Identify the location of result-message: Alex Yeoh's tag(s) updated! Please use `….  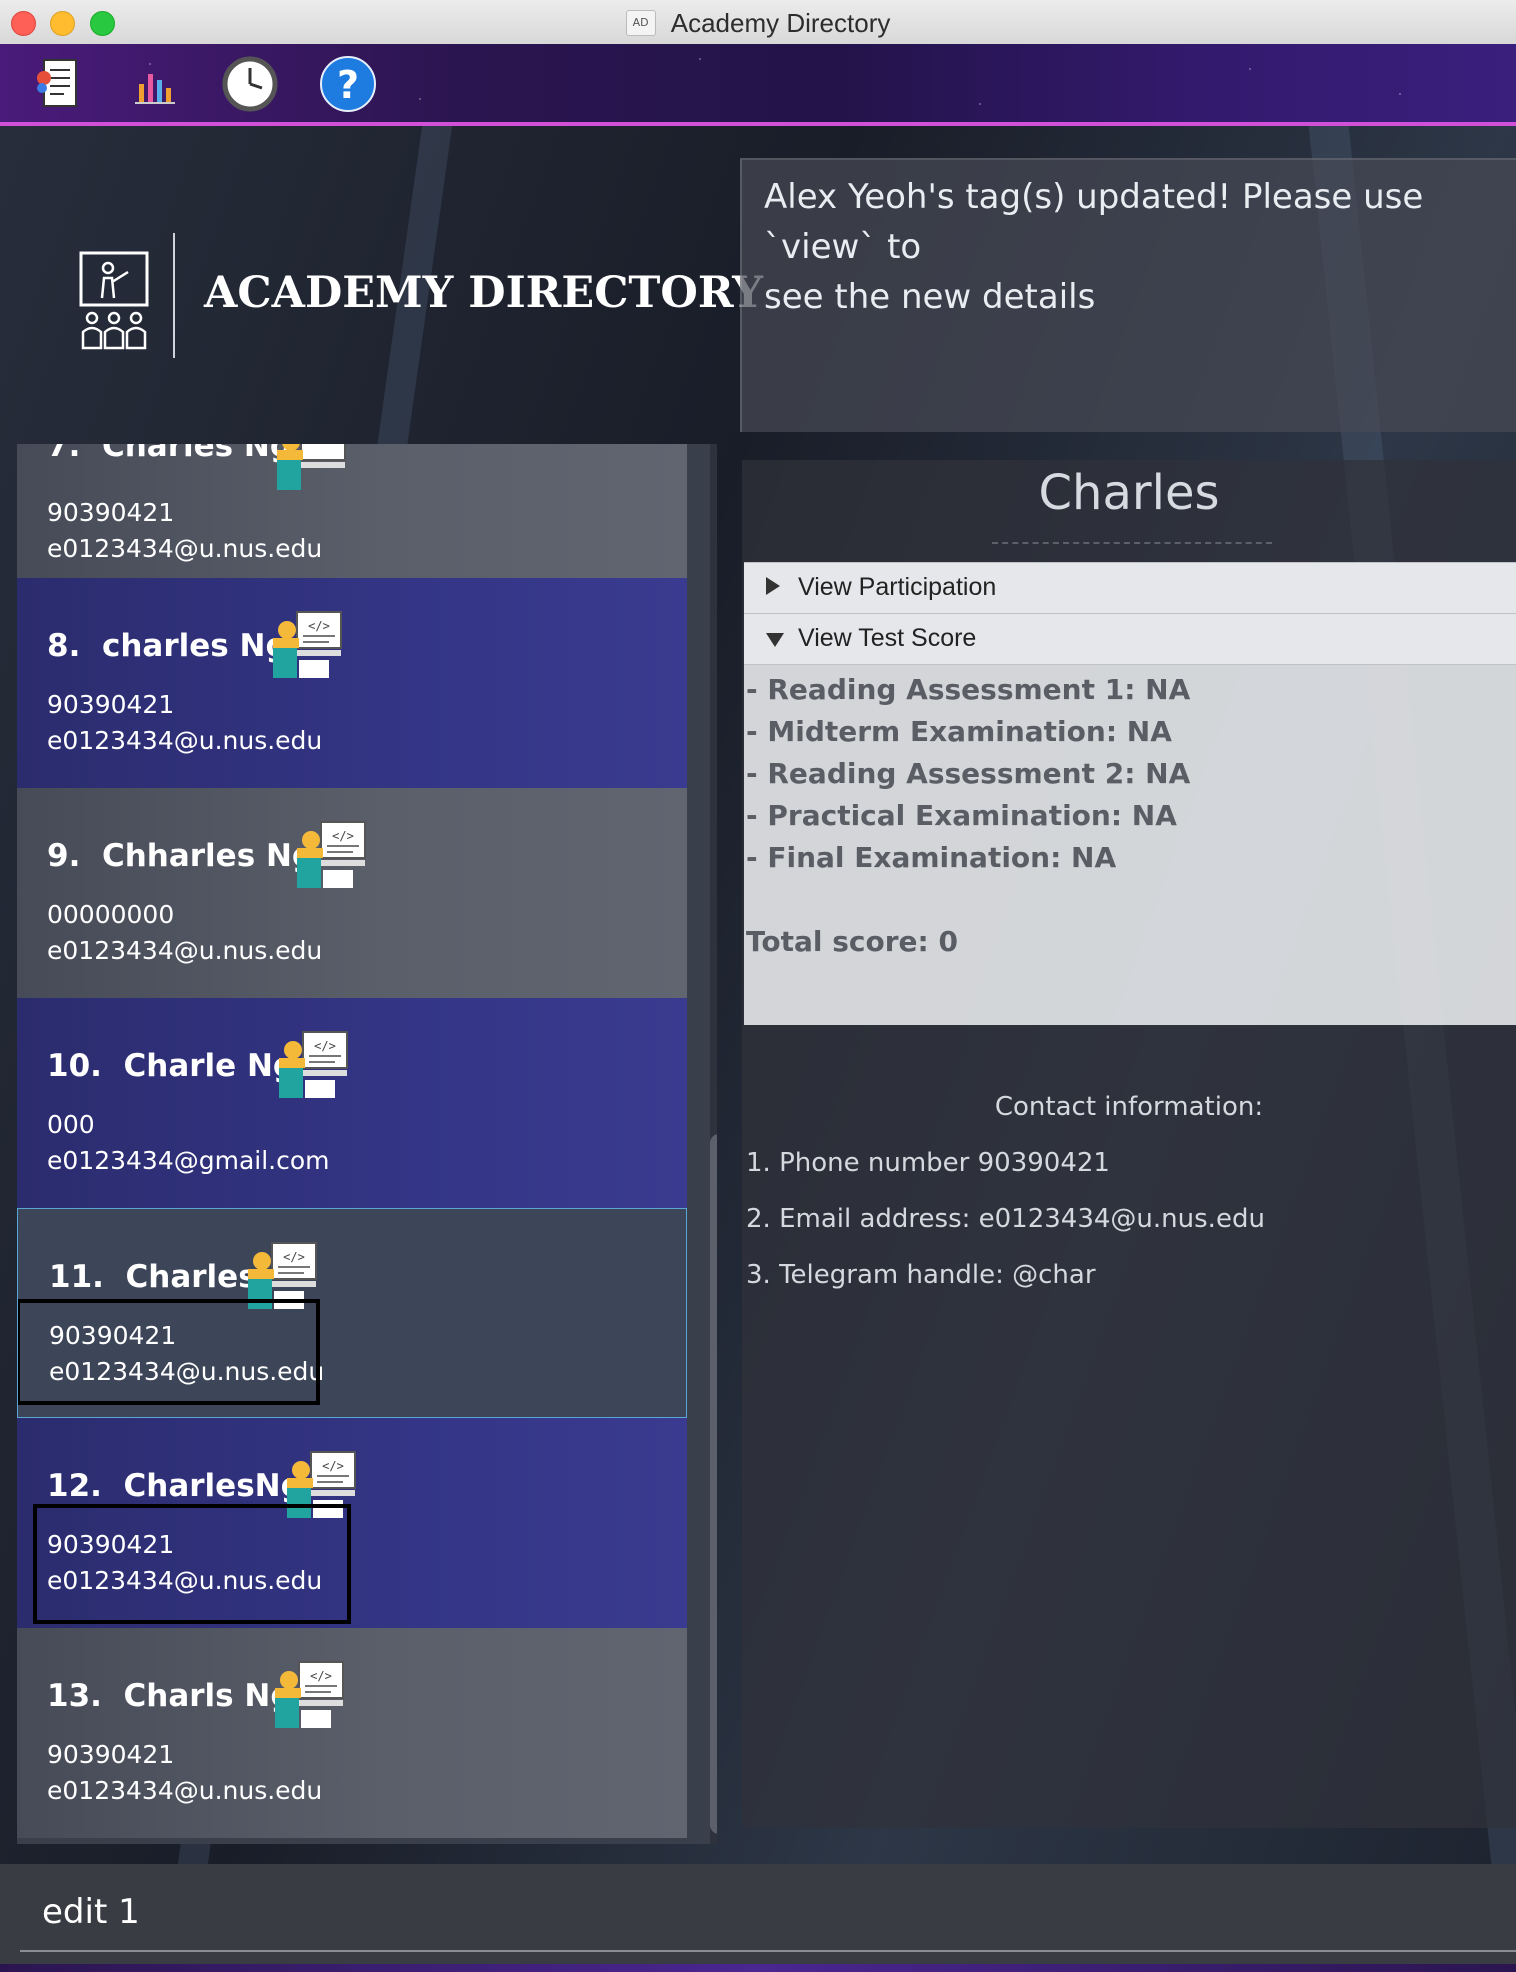
(1094, 247).